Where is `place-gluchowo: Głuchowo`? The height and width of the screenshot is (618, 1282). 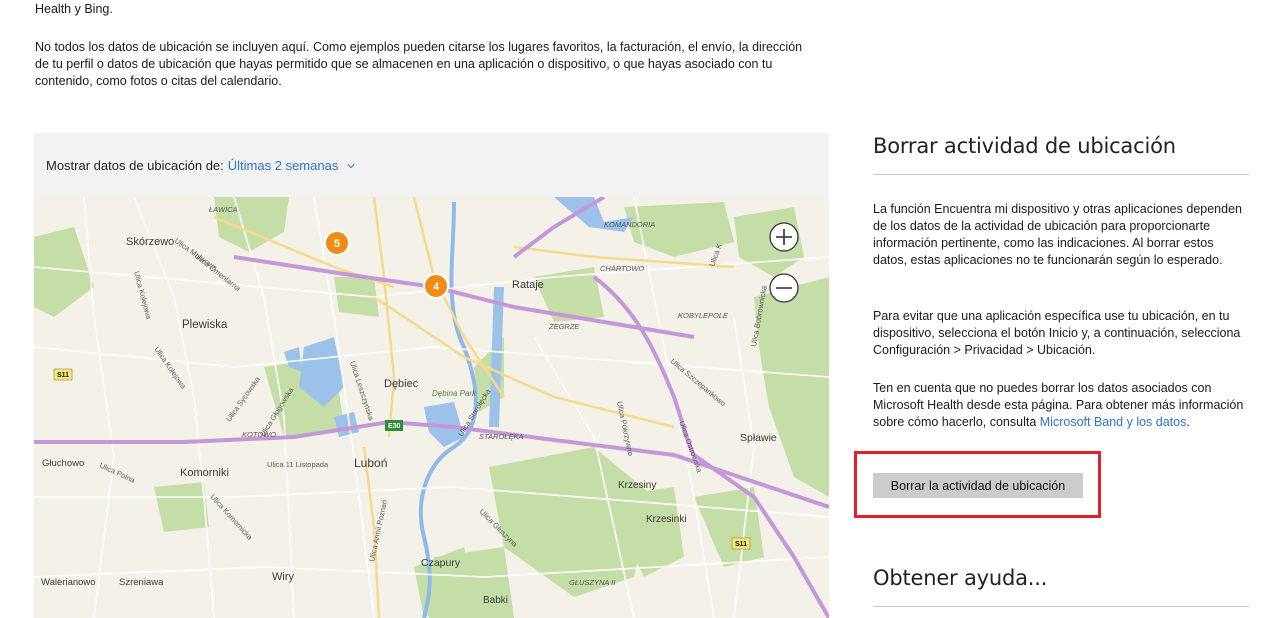
place-gluchowo: Głuchowo is located at coordinates (63, 463).